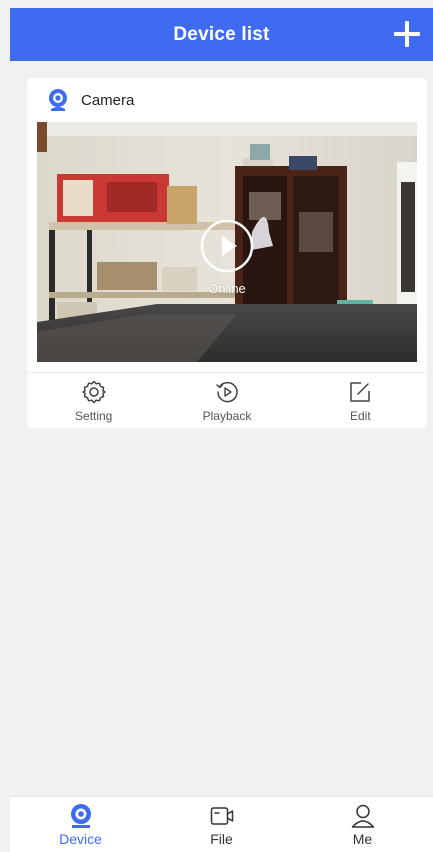 The width and height of the screenshot is (433, 852). Describe the element at coordinates (227, 100) in the screenshot. I see `device-card-header: Camera` at that location.